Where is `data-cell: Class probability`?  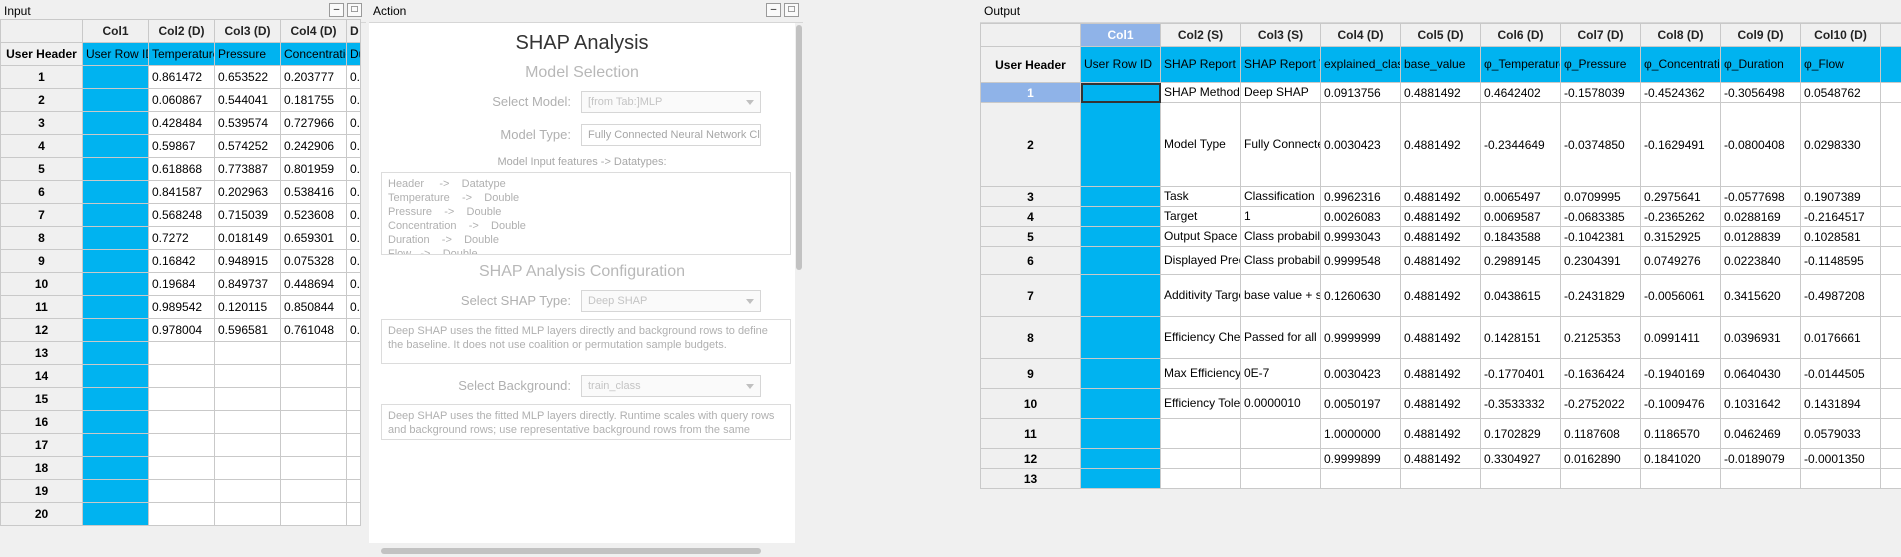 data-cell: Class probability is located at coordinates (1280, 260).